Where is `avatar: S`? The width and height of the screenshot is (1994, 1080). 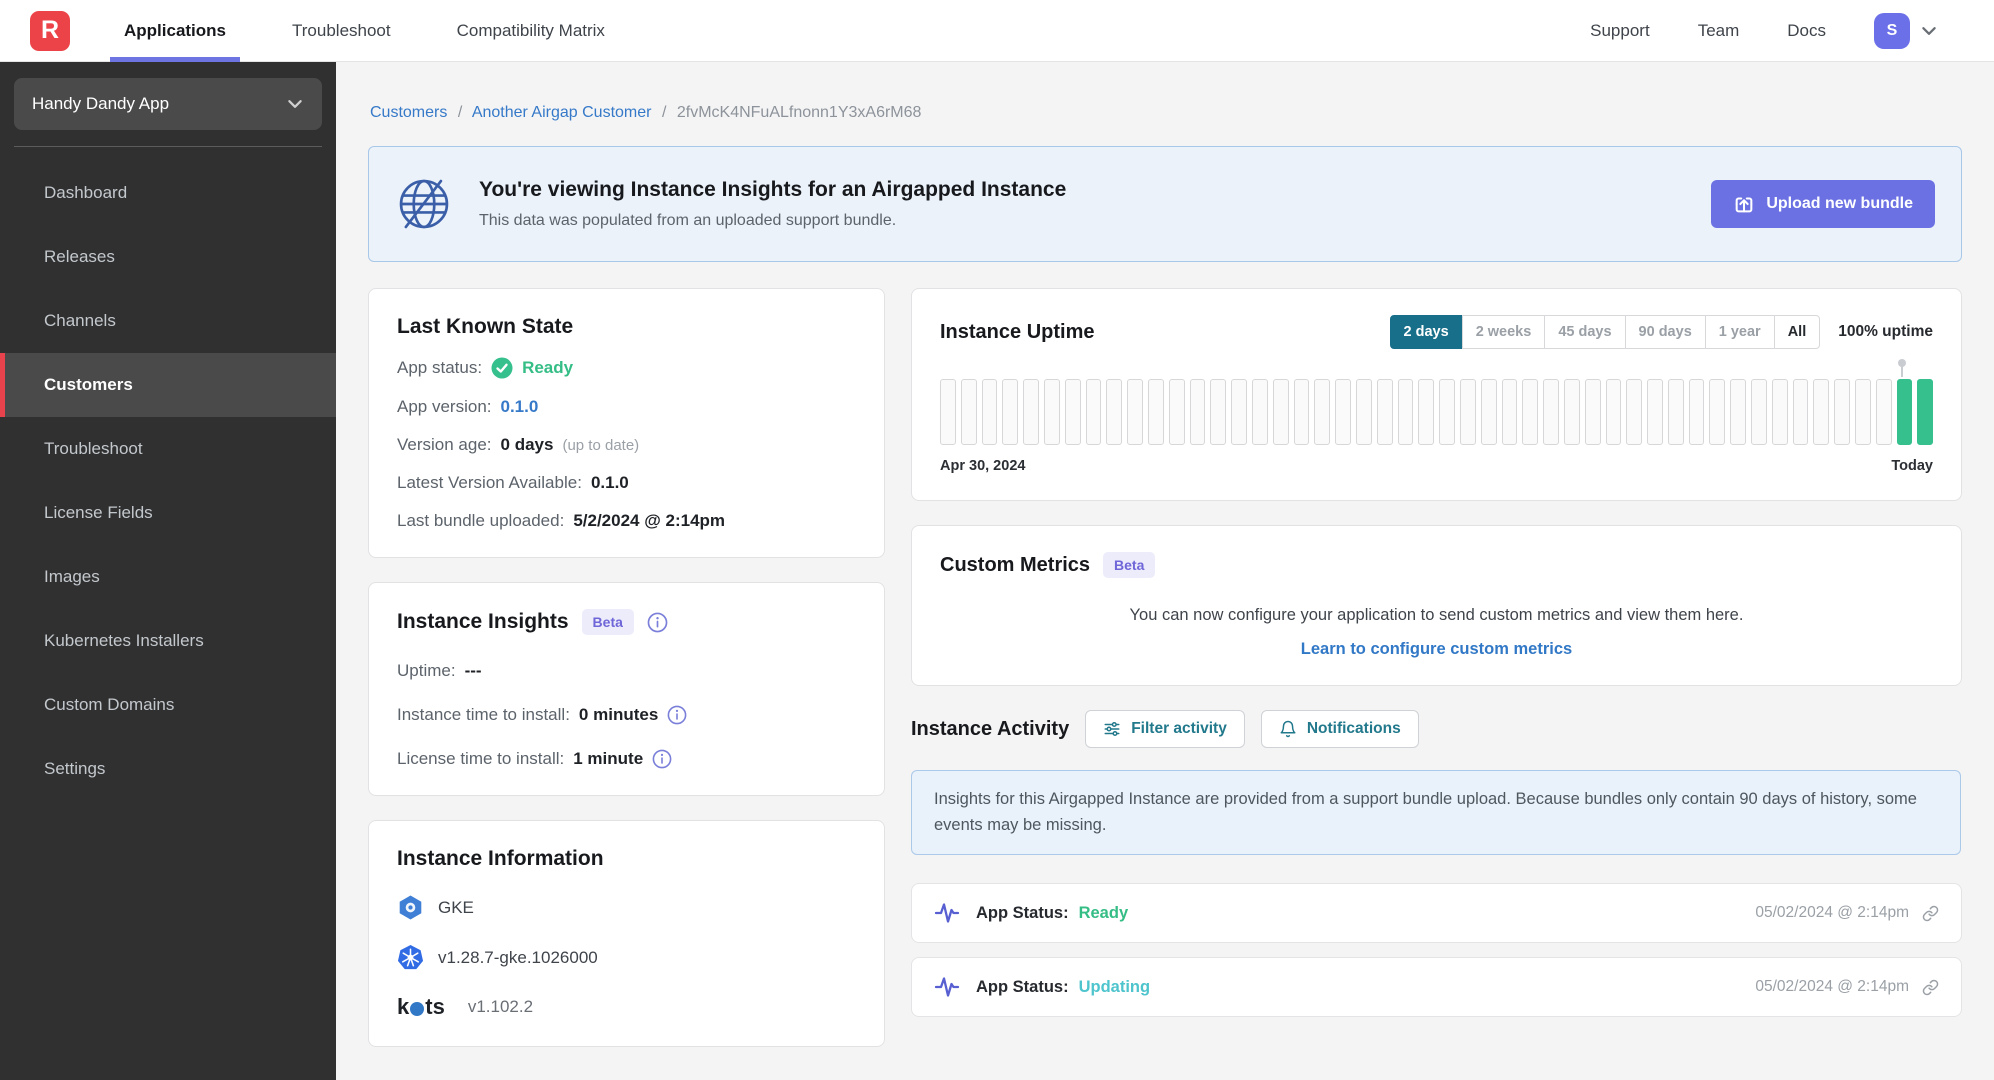
avatar: S is located at coordinates (1892, 30).